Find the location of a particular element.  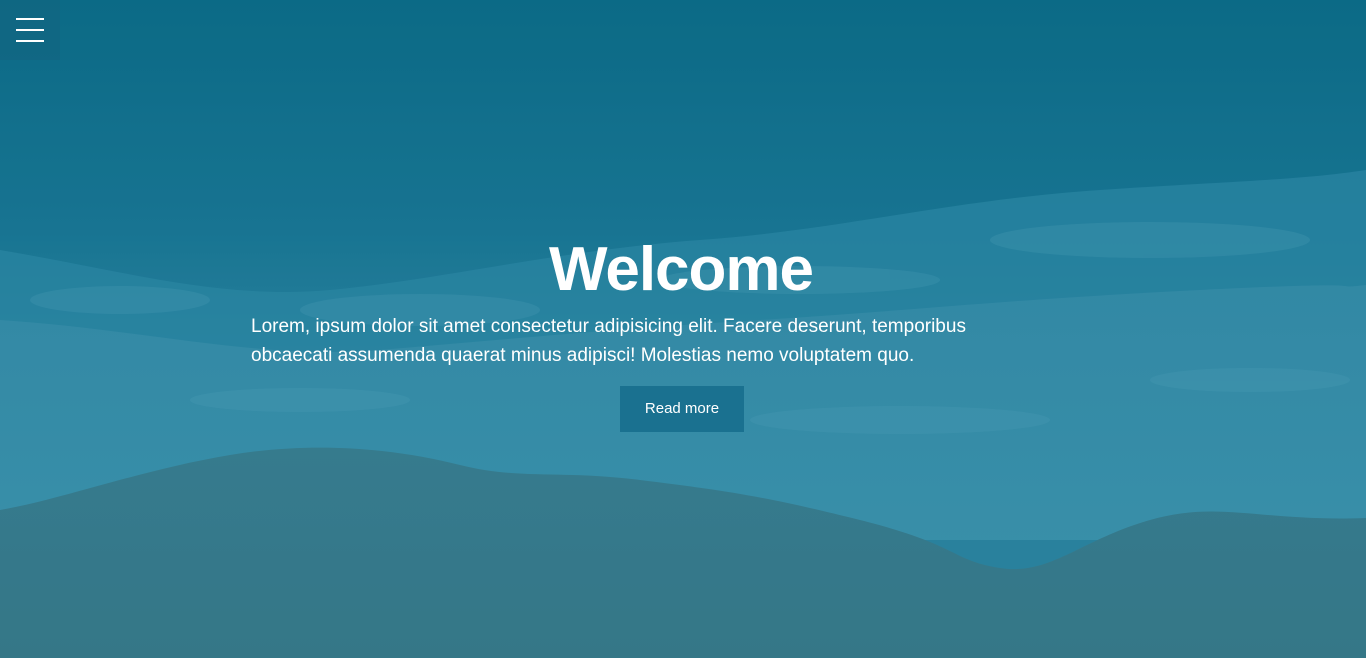

read-more-button: Read more is located at coordinates (682, 409).